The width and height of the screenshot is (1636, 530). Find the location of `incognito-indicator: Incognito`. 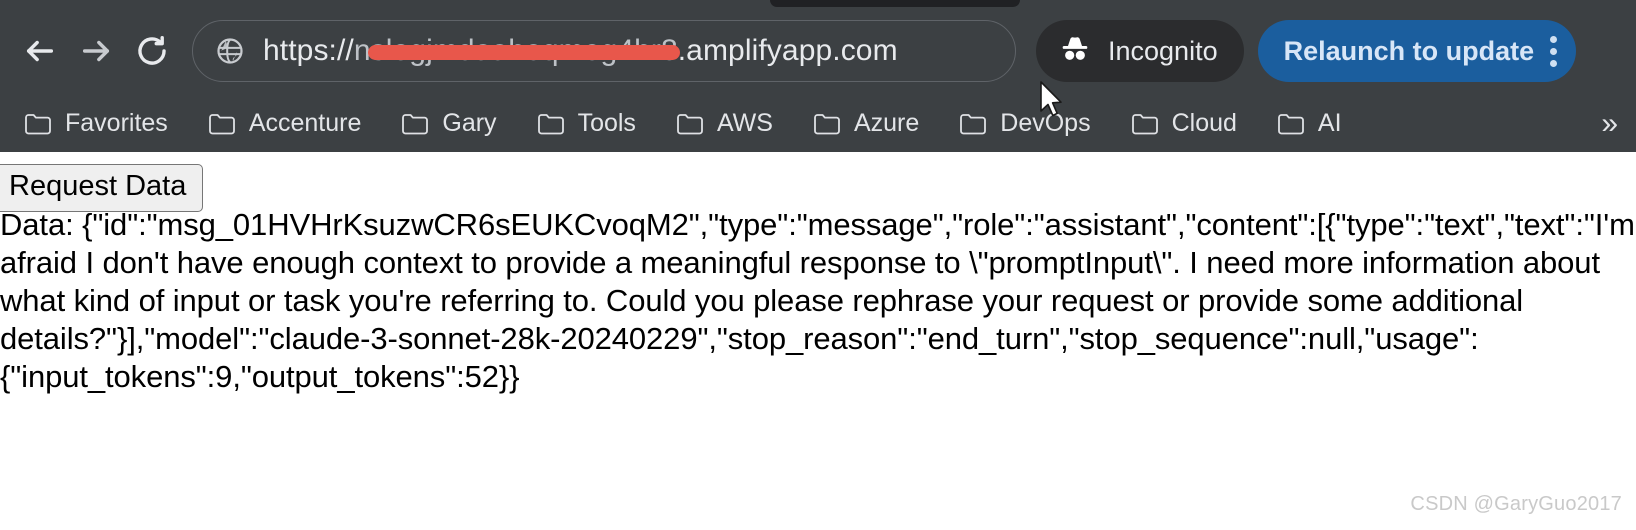

incognito-indicator: Incognito is located at coordinates (1140, 51).